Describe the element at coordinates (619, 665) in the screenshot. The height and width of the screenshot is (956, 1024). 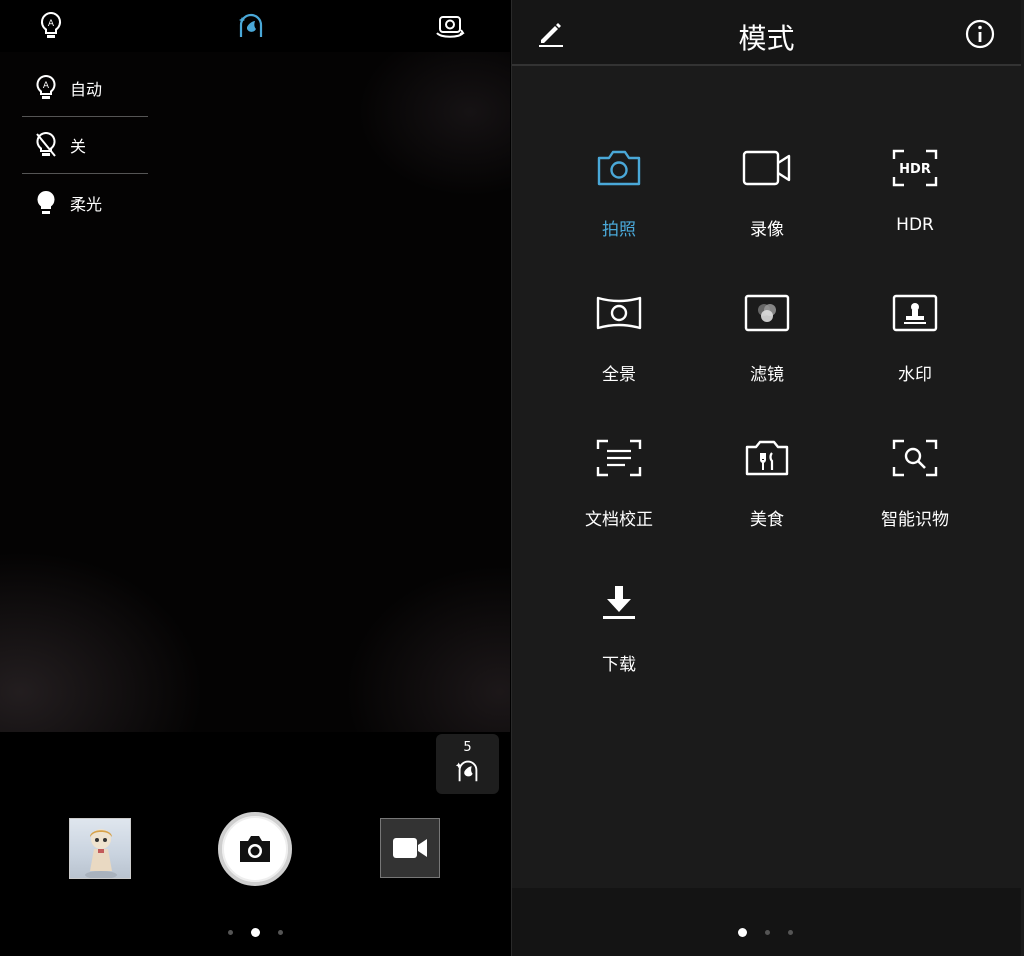
I see `mode-label: 下载` at that location.